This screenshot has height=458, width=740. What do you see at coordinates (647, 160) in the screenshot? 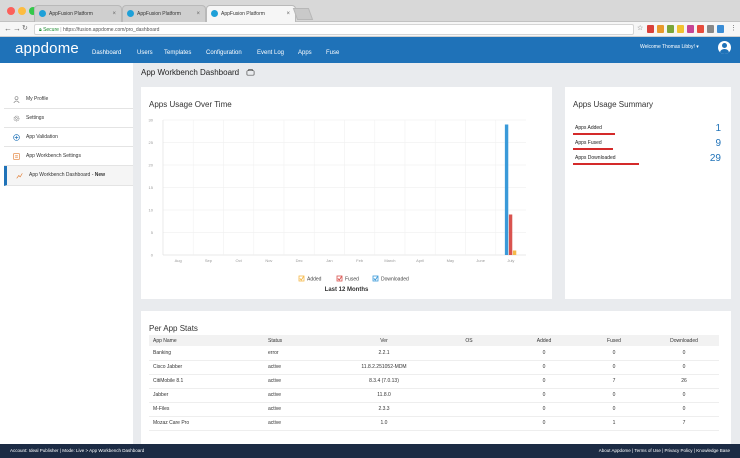
I see `summary-row-downloaded: Apps Downloaded 29` at bounding box center [647, 160].